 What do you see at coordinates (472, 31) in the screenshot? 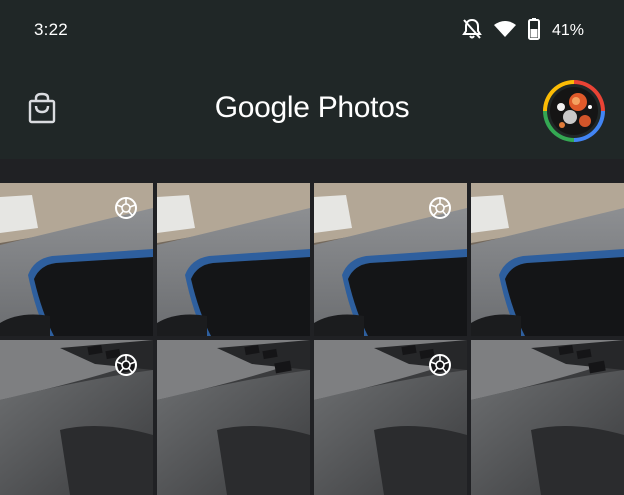
I see `bell-off-icon` at bounding box center [472, 31].